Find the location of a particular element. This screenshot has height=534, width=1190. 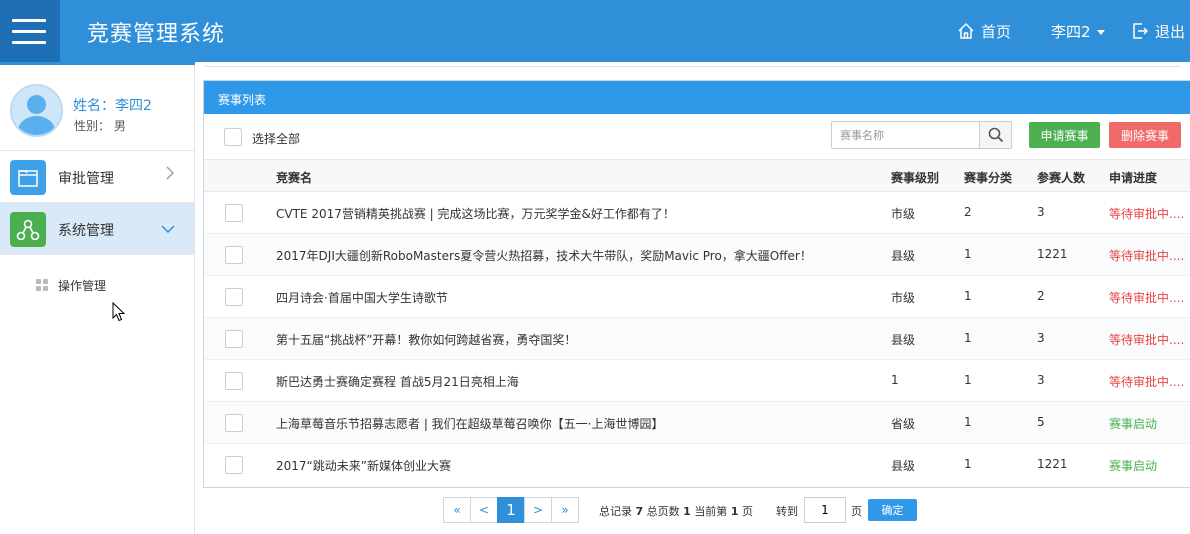

menu-toggle-button is located at coordinates (30, 31).